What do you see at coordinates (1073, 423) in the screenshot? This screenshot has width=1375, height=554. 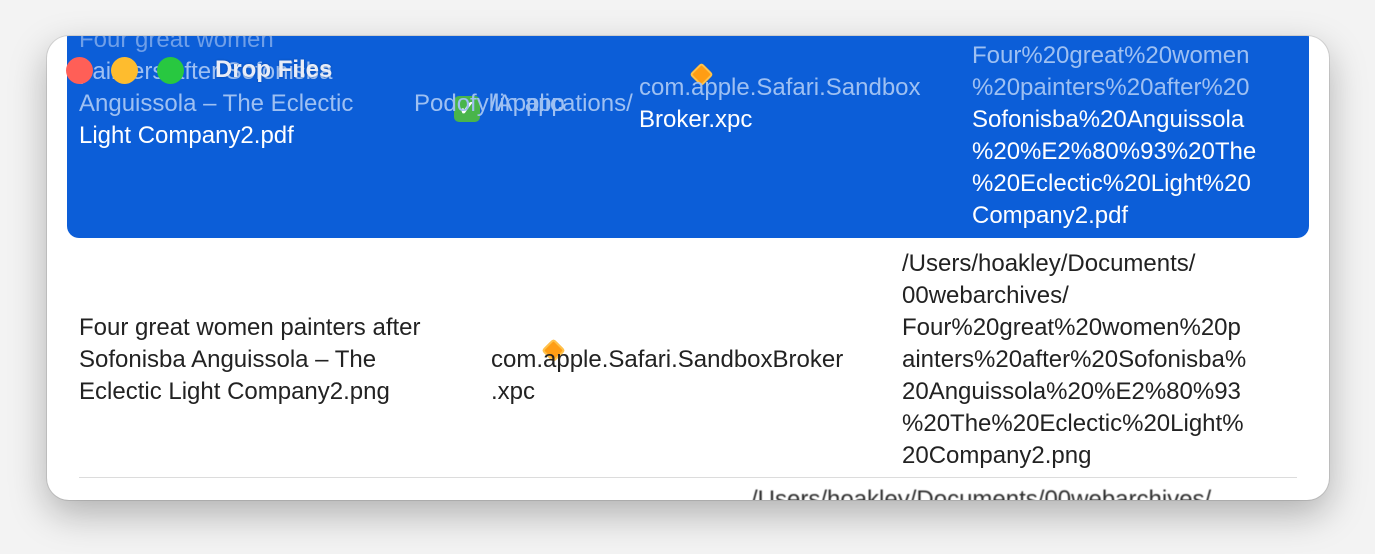 I see `url-line: %20The%20Eclectic%20Light%` at bounding box center [1073, 423].